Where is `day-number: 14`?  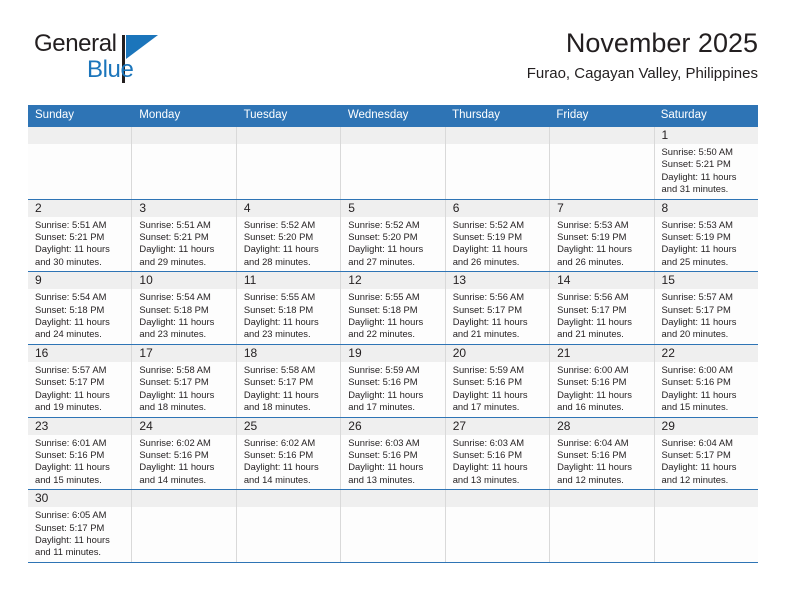
day-number: 14 is located at coordinates (602, 281).